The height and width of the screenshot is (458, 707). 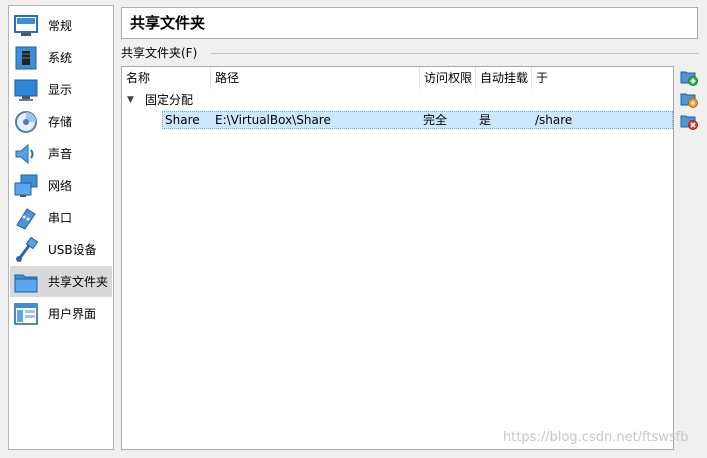 I want to click on general-icon, so click(x=26, y=25).